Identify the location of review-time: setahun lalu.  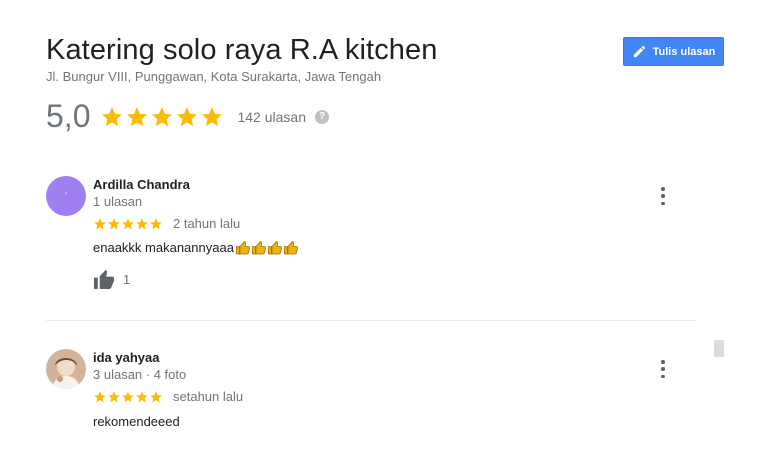
(208, 396).